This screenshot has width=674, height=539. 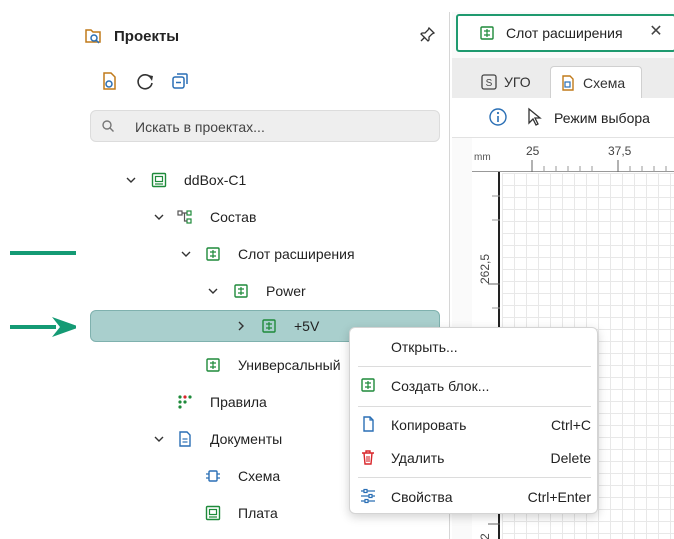 I want to click on tree-item-label: ddBox-C1, so click(x=215, y=180).